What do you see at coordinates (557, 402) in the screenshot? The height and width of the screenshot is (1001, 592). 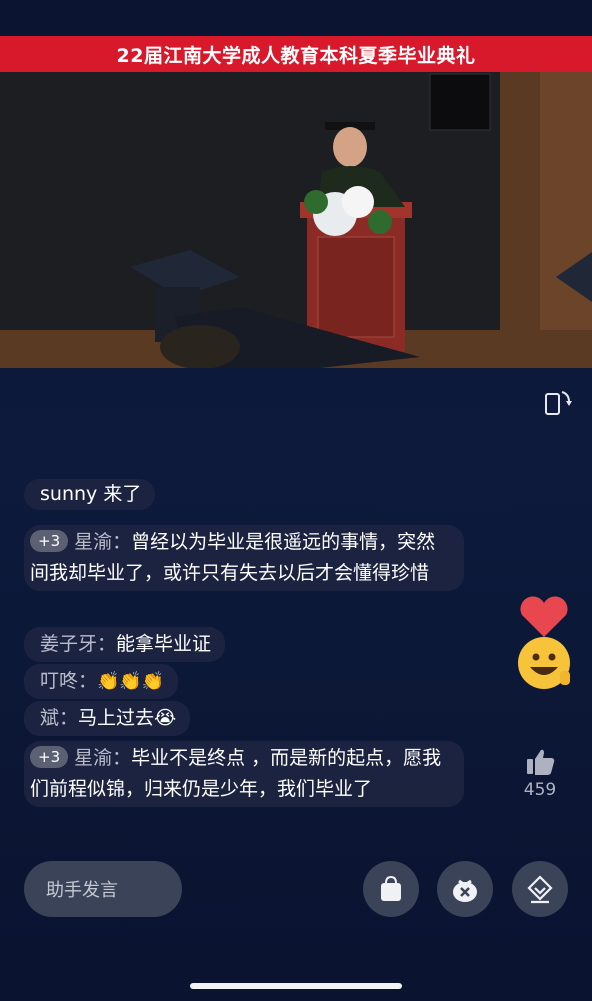 I see `rotate-screen-icon` at bounding box center [557, 402].